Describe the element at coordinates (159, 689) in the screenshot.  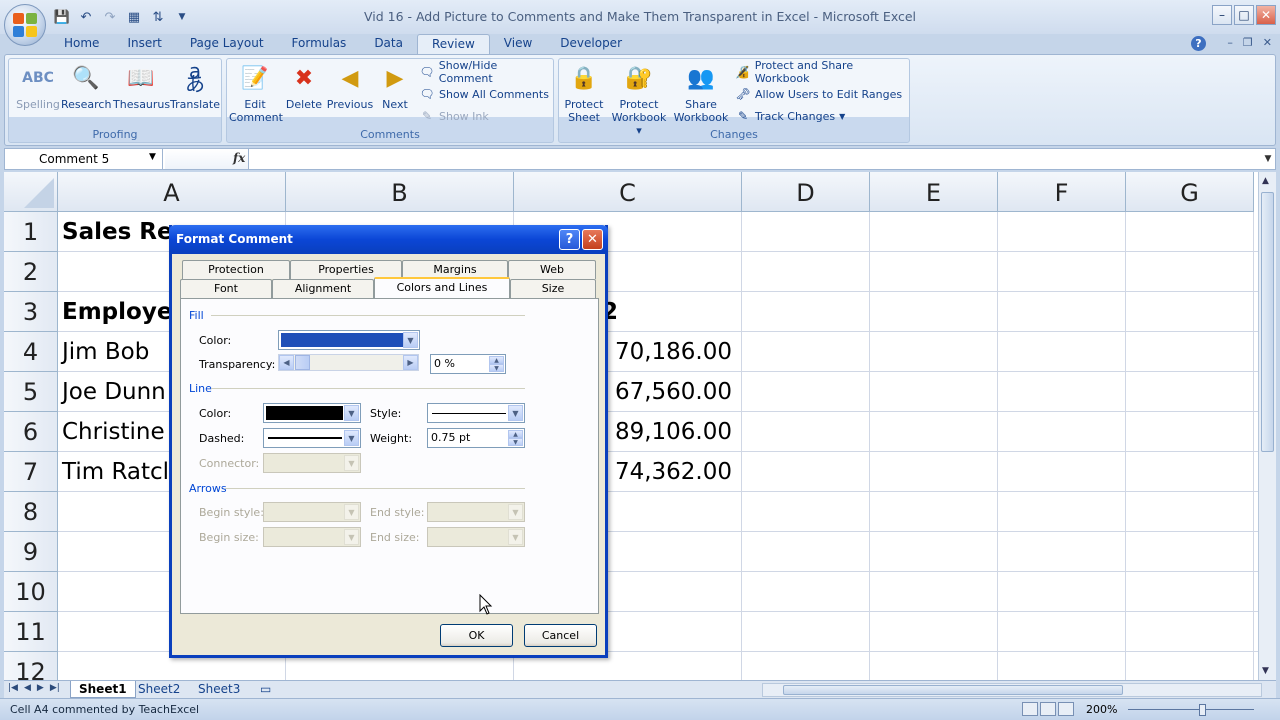
I see `sheet-tab-sheet2: Sheet2` at that location.